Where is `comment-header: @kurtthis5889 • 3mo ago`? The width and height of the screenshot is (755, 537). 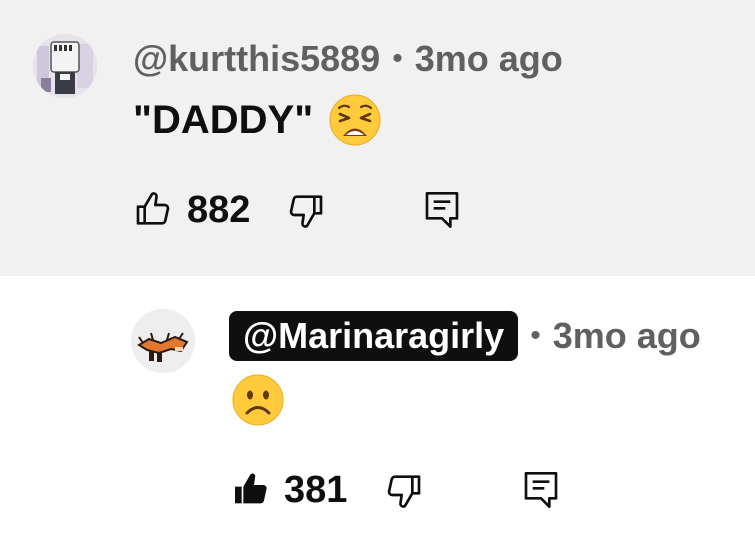 comment-header: @kurtthis5889 • 3mo ago is located at coordinates (348, 59).